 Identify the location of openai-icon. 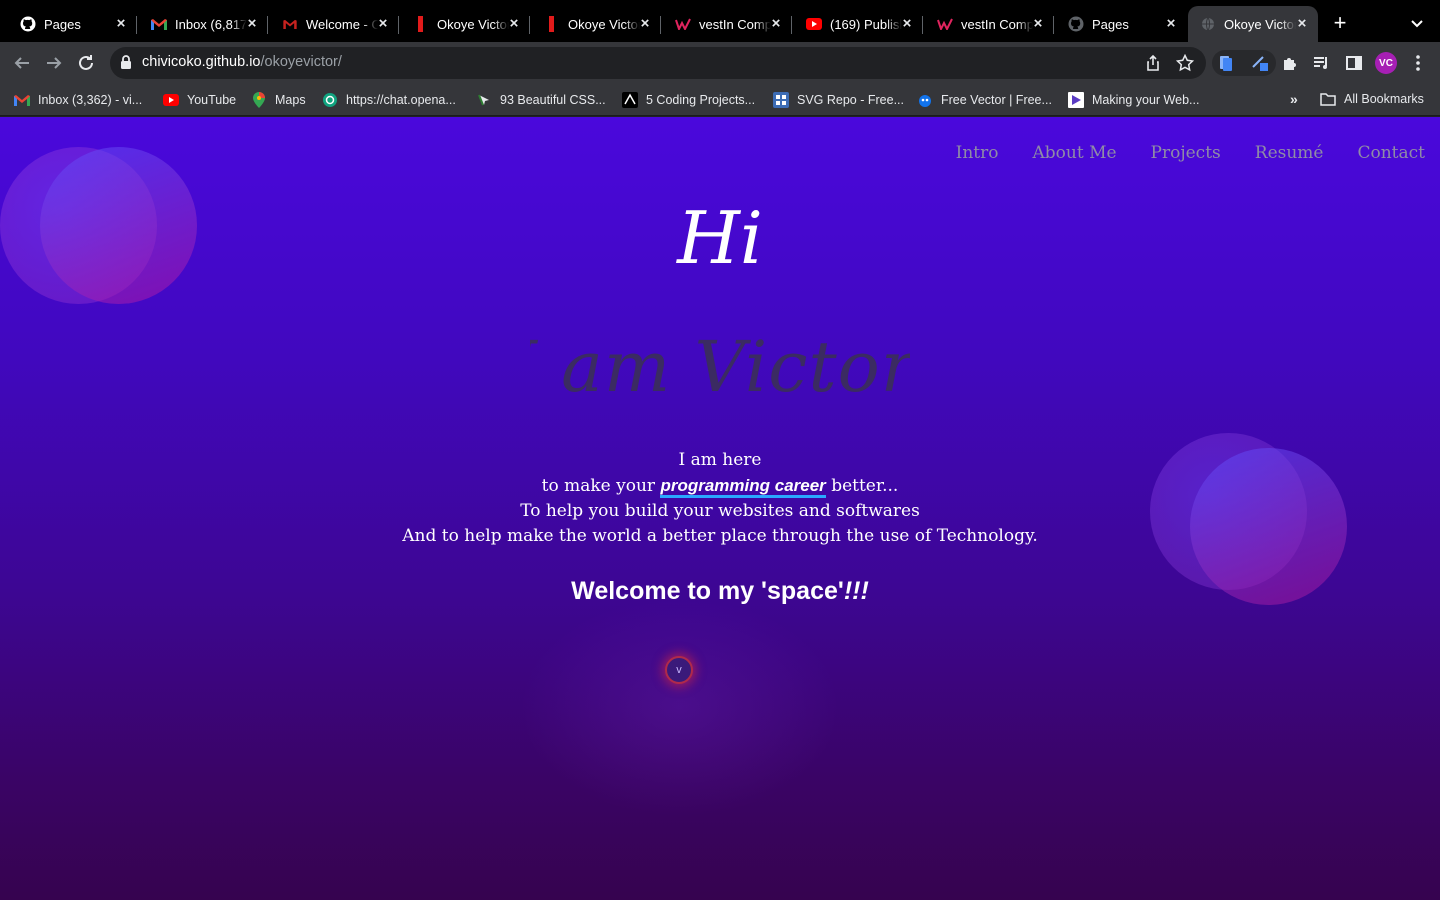
(330, 100).